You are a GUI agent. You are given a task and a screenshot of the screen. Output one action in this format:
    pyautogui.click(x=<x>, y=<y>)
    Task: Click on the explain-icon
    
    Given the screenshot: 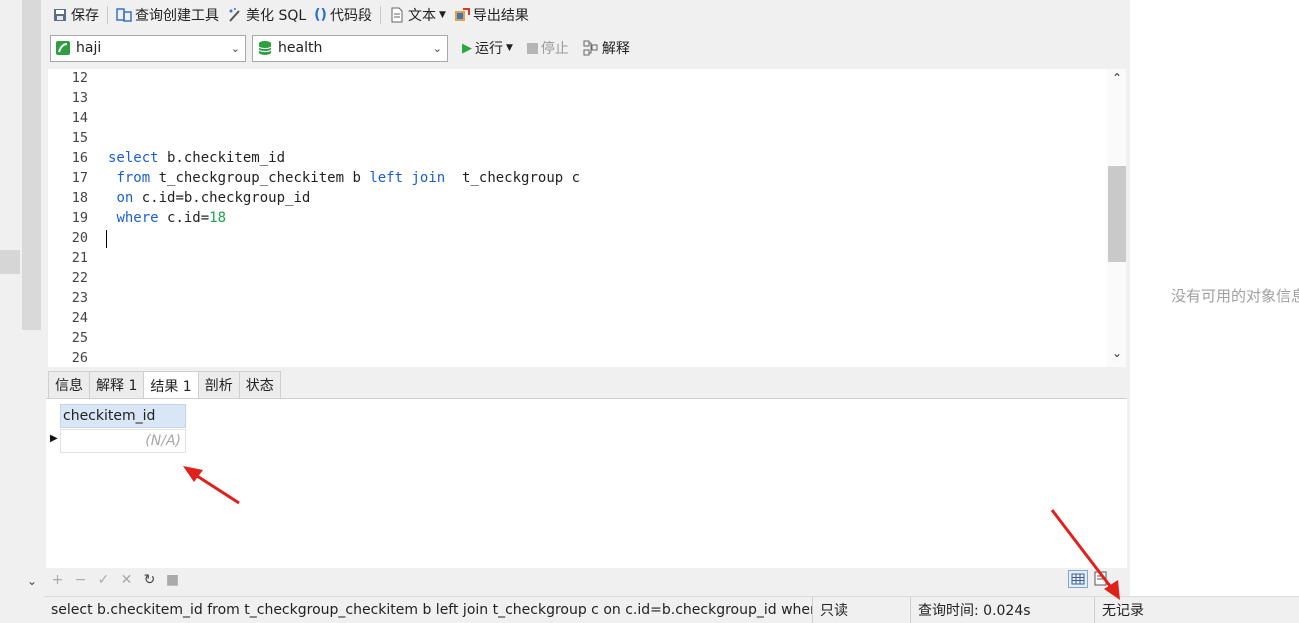 What is the action you would take?
    pyautogui.click(x=590, y=48)
    